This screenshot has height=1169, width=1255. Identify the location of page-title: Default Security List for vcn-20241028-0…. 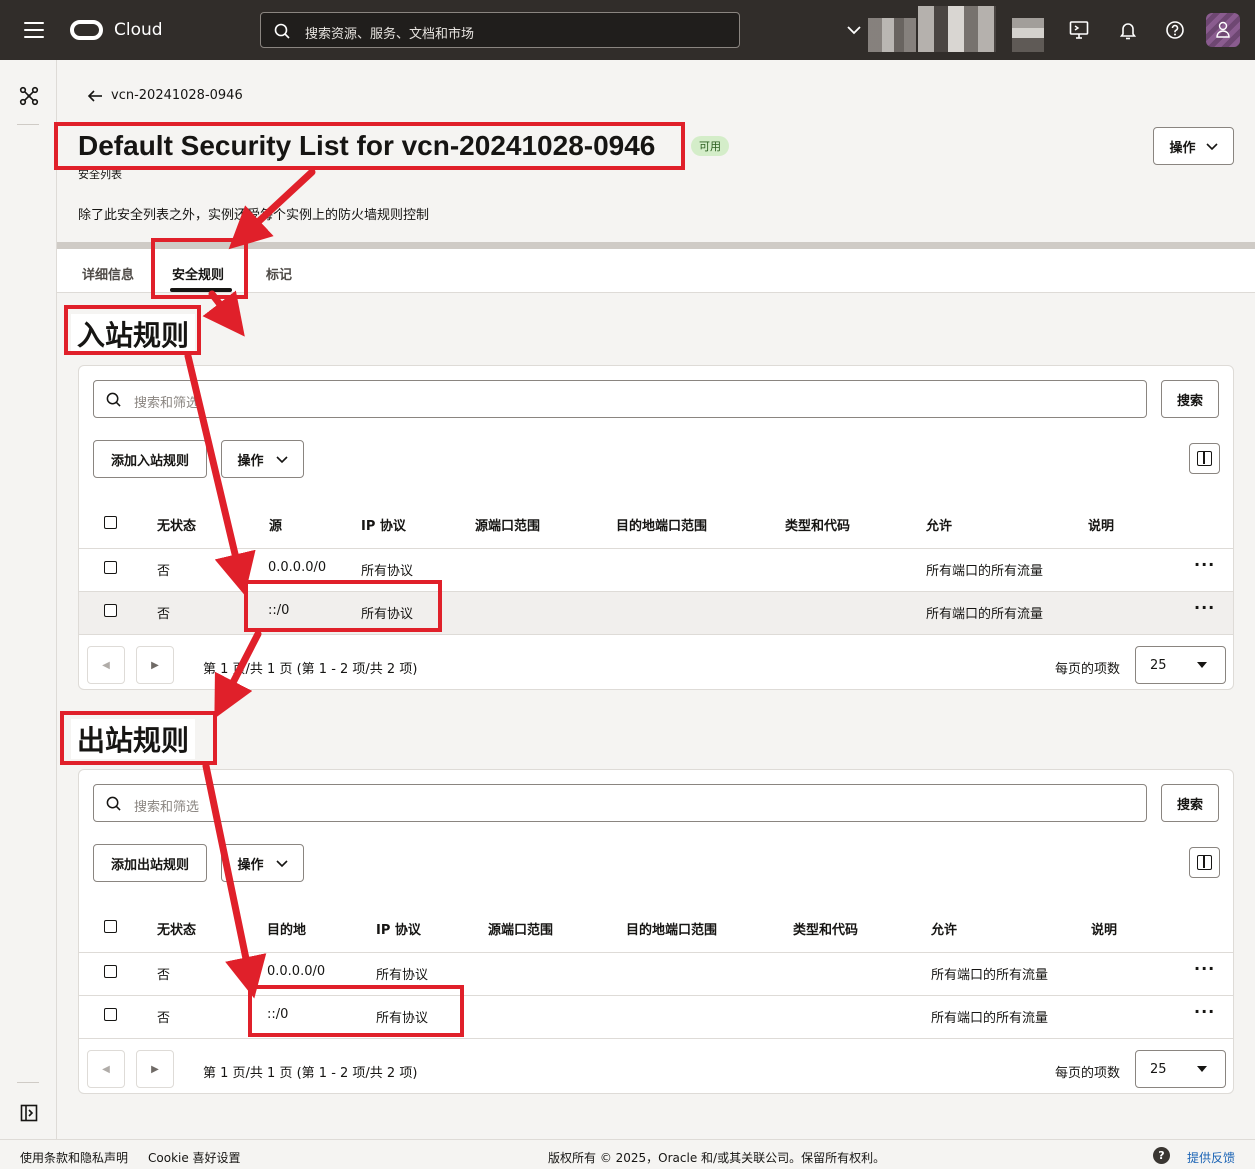
(367, 145).